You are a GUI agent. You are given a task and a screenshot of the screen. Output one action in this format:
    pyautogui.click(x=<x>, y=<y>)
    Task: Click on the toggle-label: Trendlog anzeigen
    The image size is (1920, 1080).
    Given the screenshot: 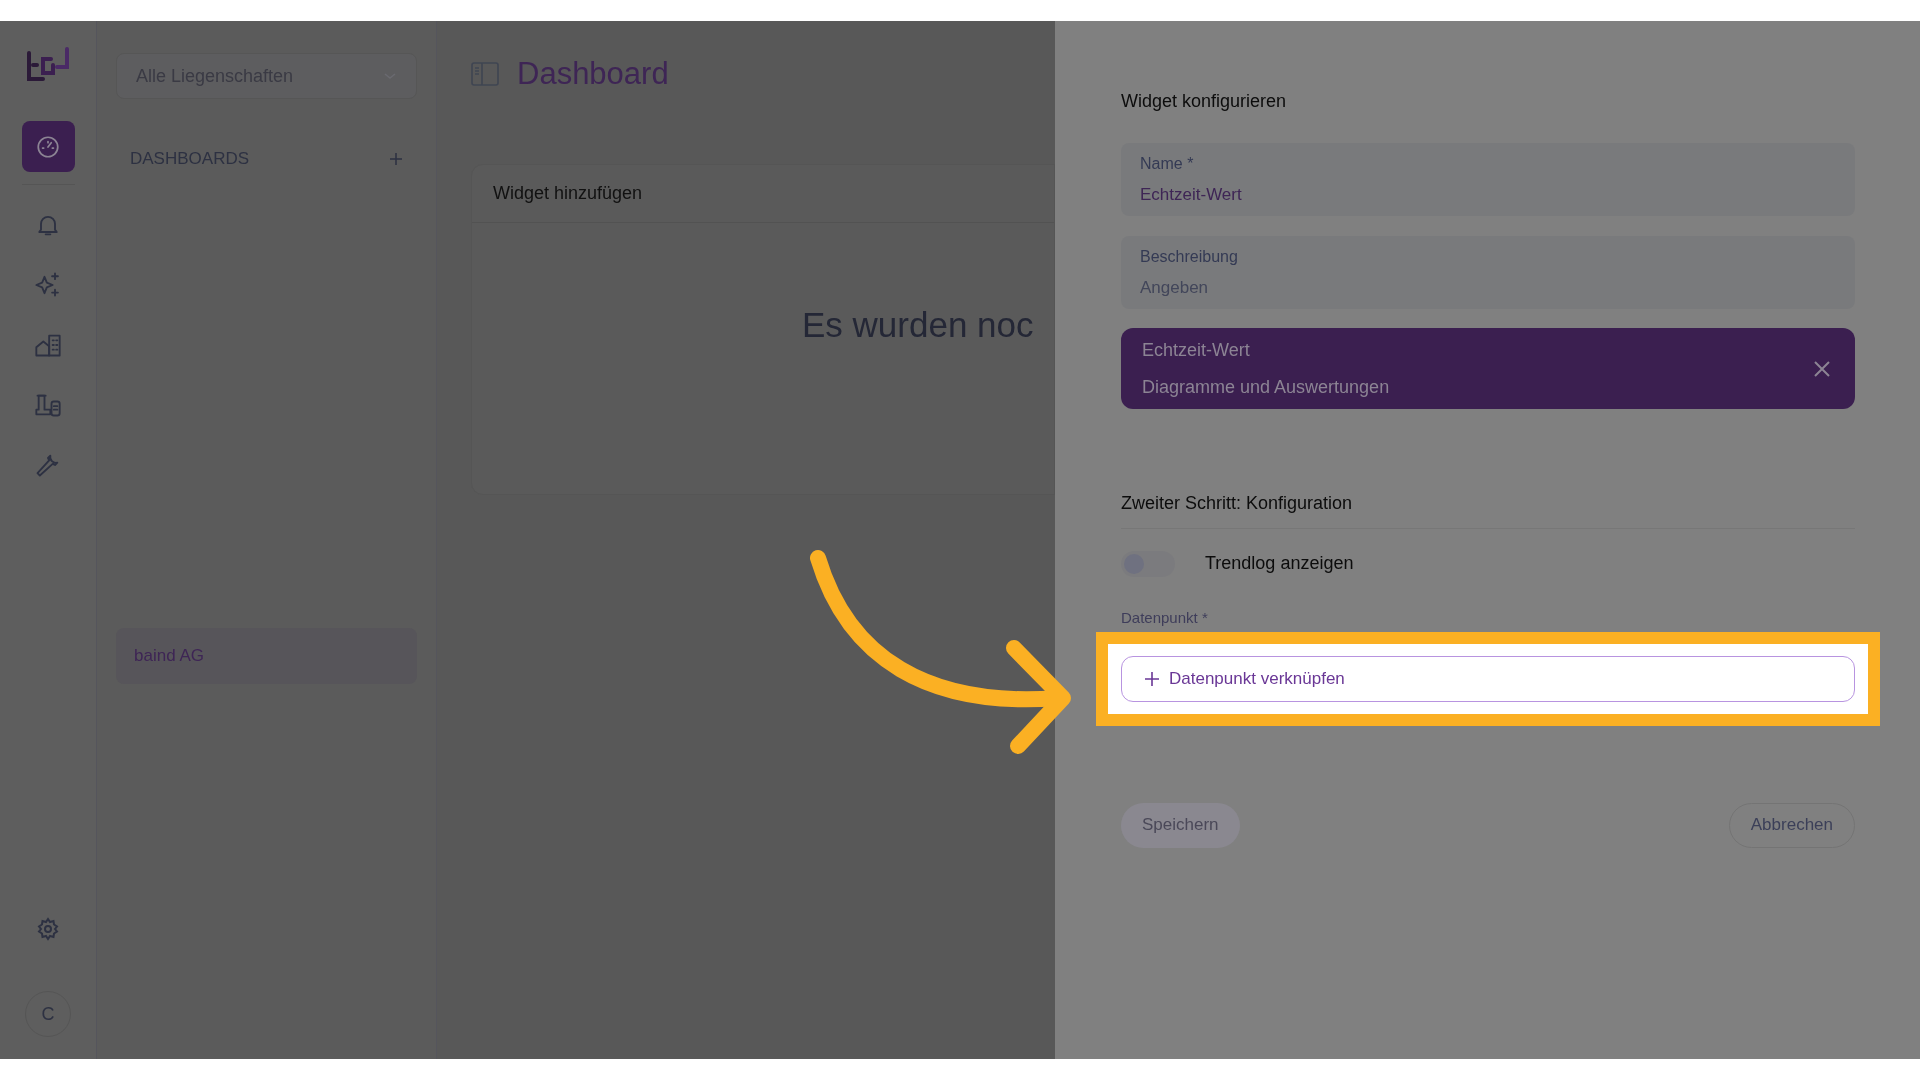 What is the action you would take?
    pyautogui.click(x=1279, y=563)
    